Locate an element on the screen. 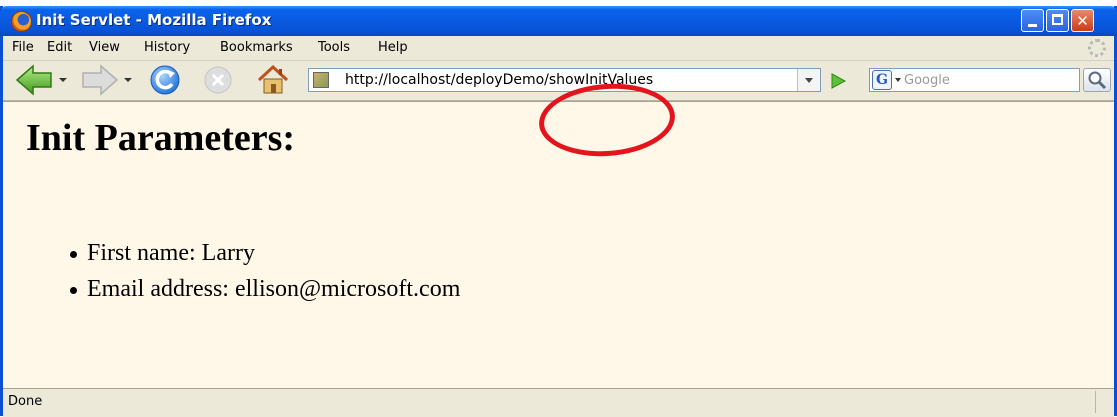 The height and width of the screenshot is (417, 1117). forward-history-dropdown-icon is located at coordinates (128, 80).